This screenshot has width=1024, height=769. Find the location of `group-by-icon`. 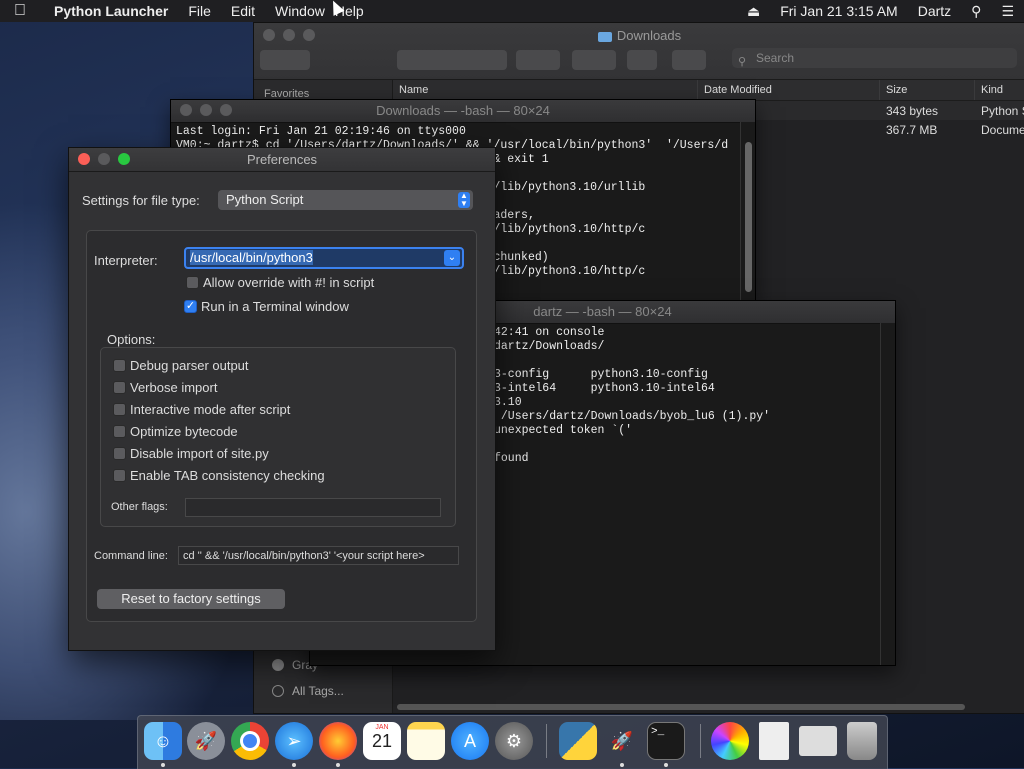

group-by-icon is located at coordinates (538, 60).